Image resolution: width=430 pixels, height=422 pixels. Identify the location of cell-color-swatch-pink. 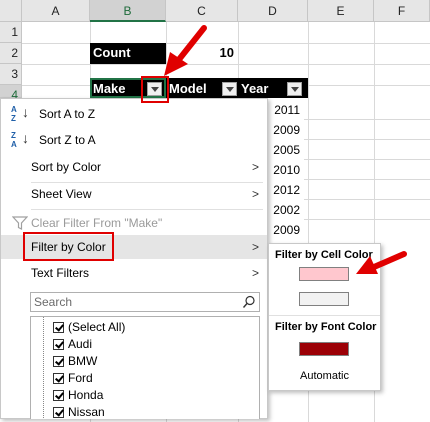
(324, 274).